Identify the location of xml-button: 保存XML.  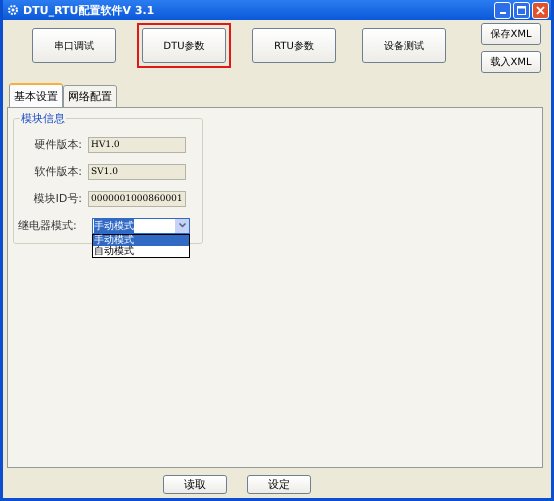
(511, 34).